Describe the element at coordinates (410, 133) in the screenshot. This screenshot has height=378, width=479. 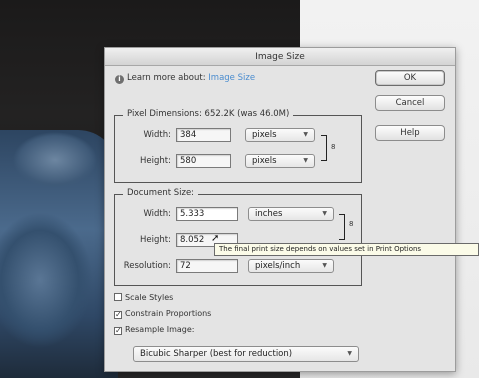
I see `help-button: Help` at that location.